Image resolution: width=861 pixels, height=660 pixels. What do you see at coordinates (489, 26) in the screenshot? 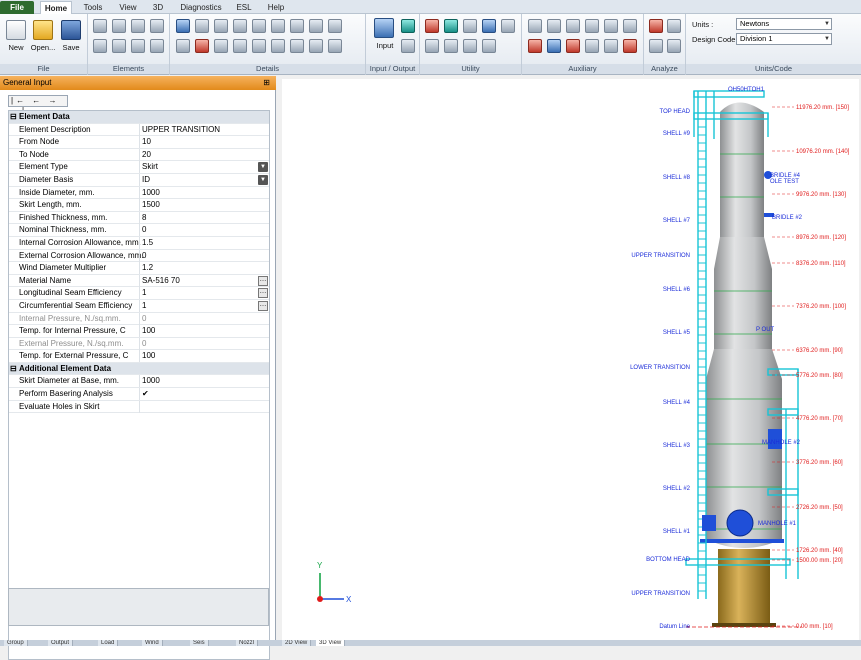
I see `zoom-icon` at bounding box center [489, 26].